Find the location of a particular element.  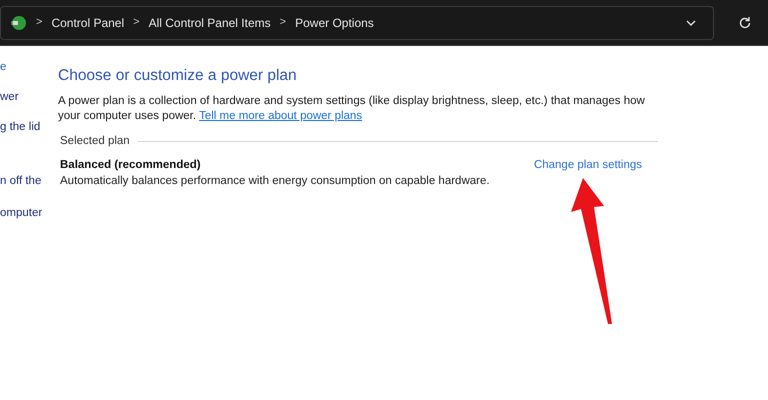

sidebar-link: g the lid is located at coordinates (29, 127).